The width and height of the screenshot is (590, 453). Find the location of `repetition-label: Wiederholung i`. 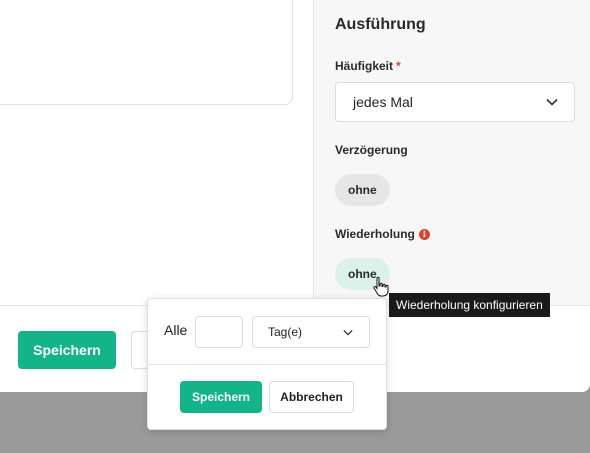

repetition-label: Wiederholung i is located at coordinates (382, 234).